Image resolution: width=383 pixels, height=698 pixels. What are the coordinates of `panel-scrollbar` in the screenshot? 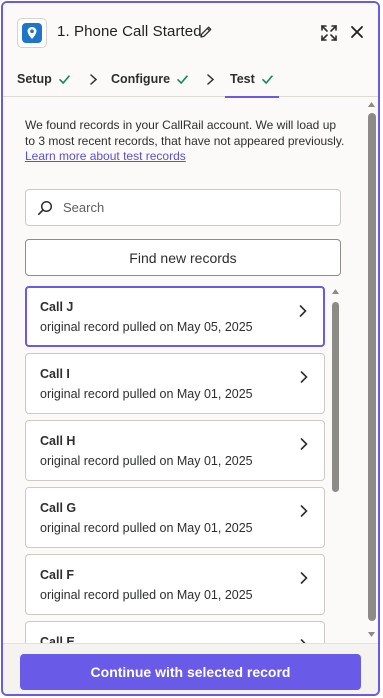 It's located at (372, 371).